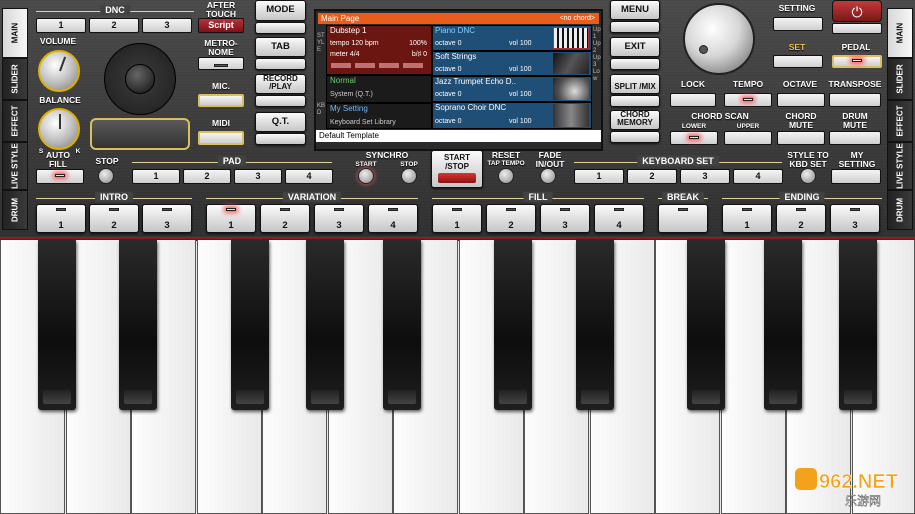 Image resolution: width=915 pixels, height=514 pixels. What do you see at coordinates (801, 100) in the screenshot?
I see `octave-button` at bounding box center [801, 100].